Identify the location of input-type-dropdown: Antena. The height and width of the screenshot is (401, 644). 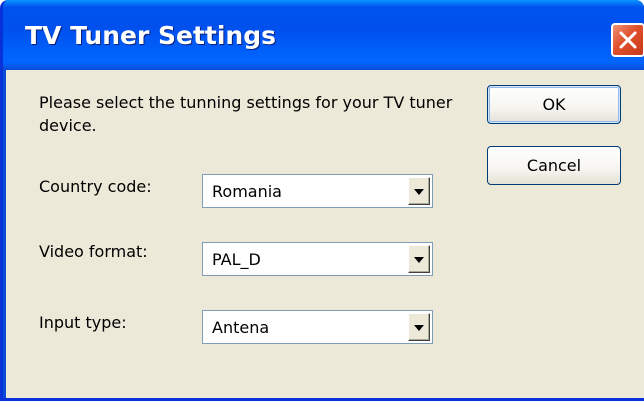
(317, 327).